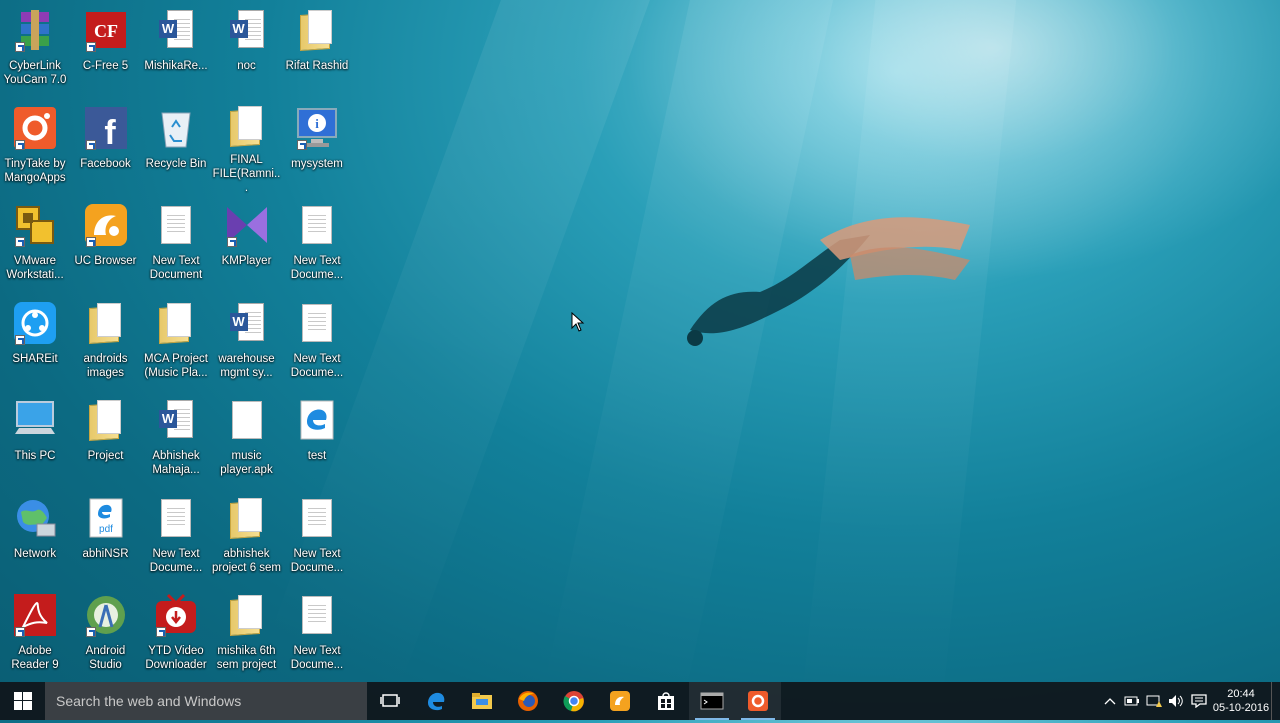 The height and width of the screenshot is (723, 1280). I want to click on android-studio-icon, so click(106, 615).